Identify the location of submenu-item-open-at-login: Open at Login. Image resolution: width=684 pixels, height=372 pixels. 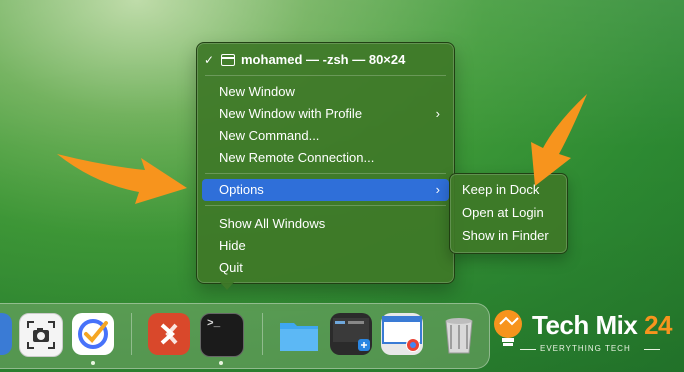
(503, 213).